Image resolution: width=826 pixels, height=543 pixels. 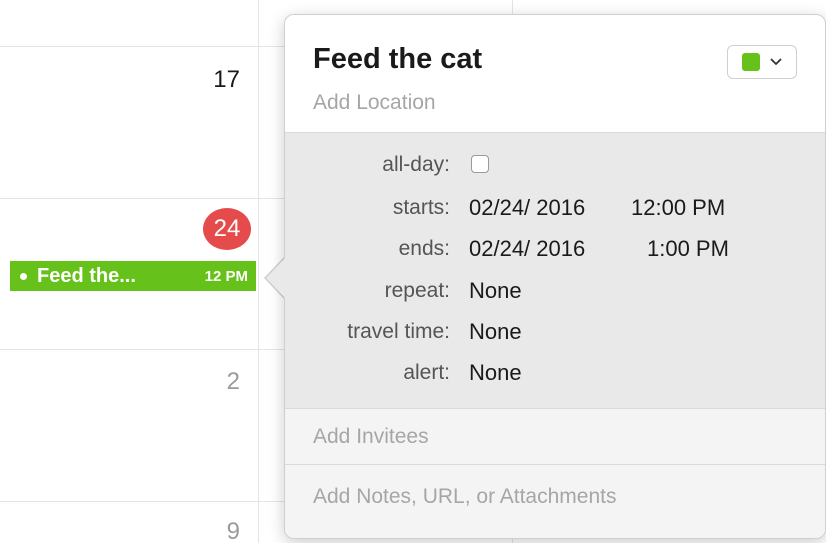 I want to click on event-title: Feed the cat, so click(x=397, y=59).